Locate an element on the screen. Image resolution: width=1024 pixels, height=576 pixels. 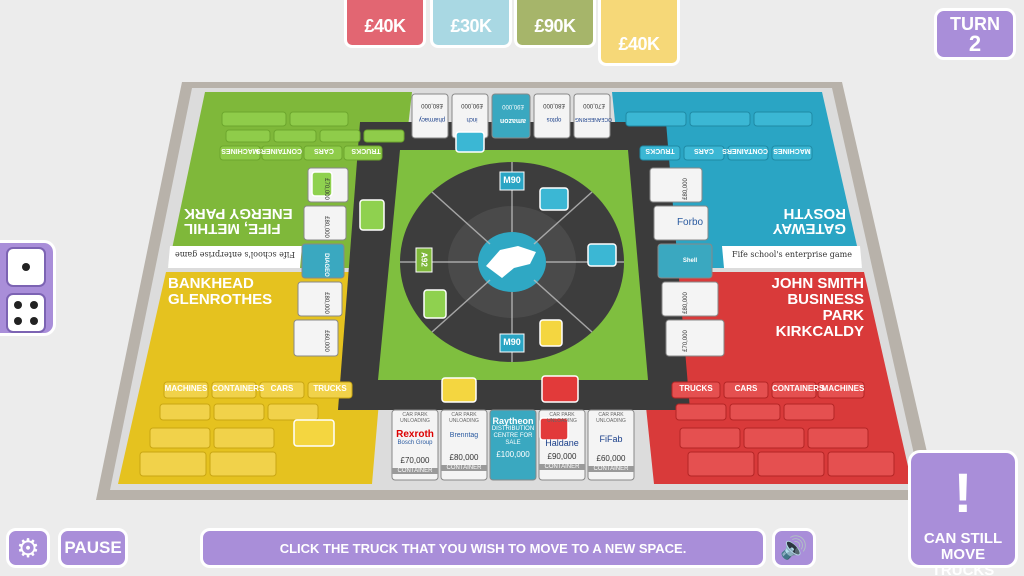
property-card: amazon £90,000 is located at coordinates (513, 116).